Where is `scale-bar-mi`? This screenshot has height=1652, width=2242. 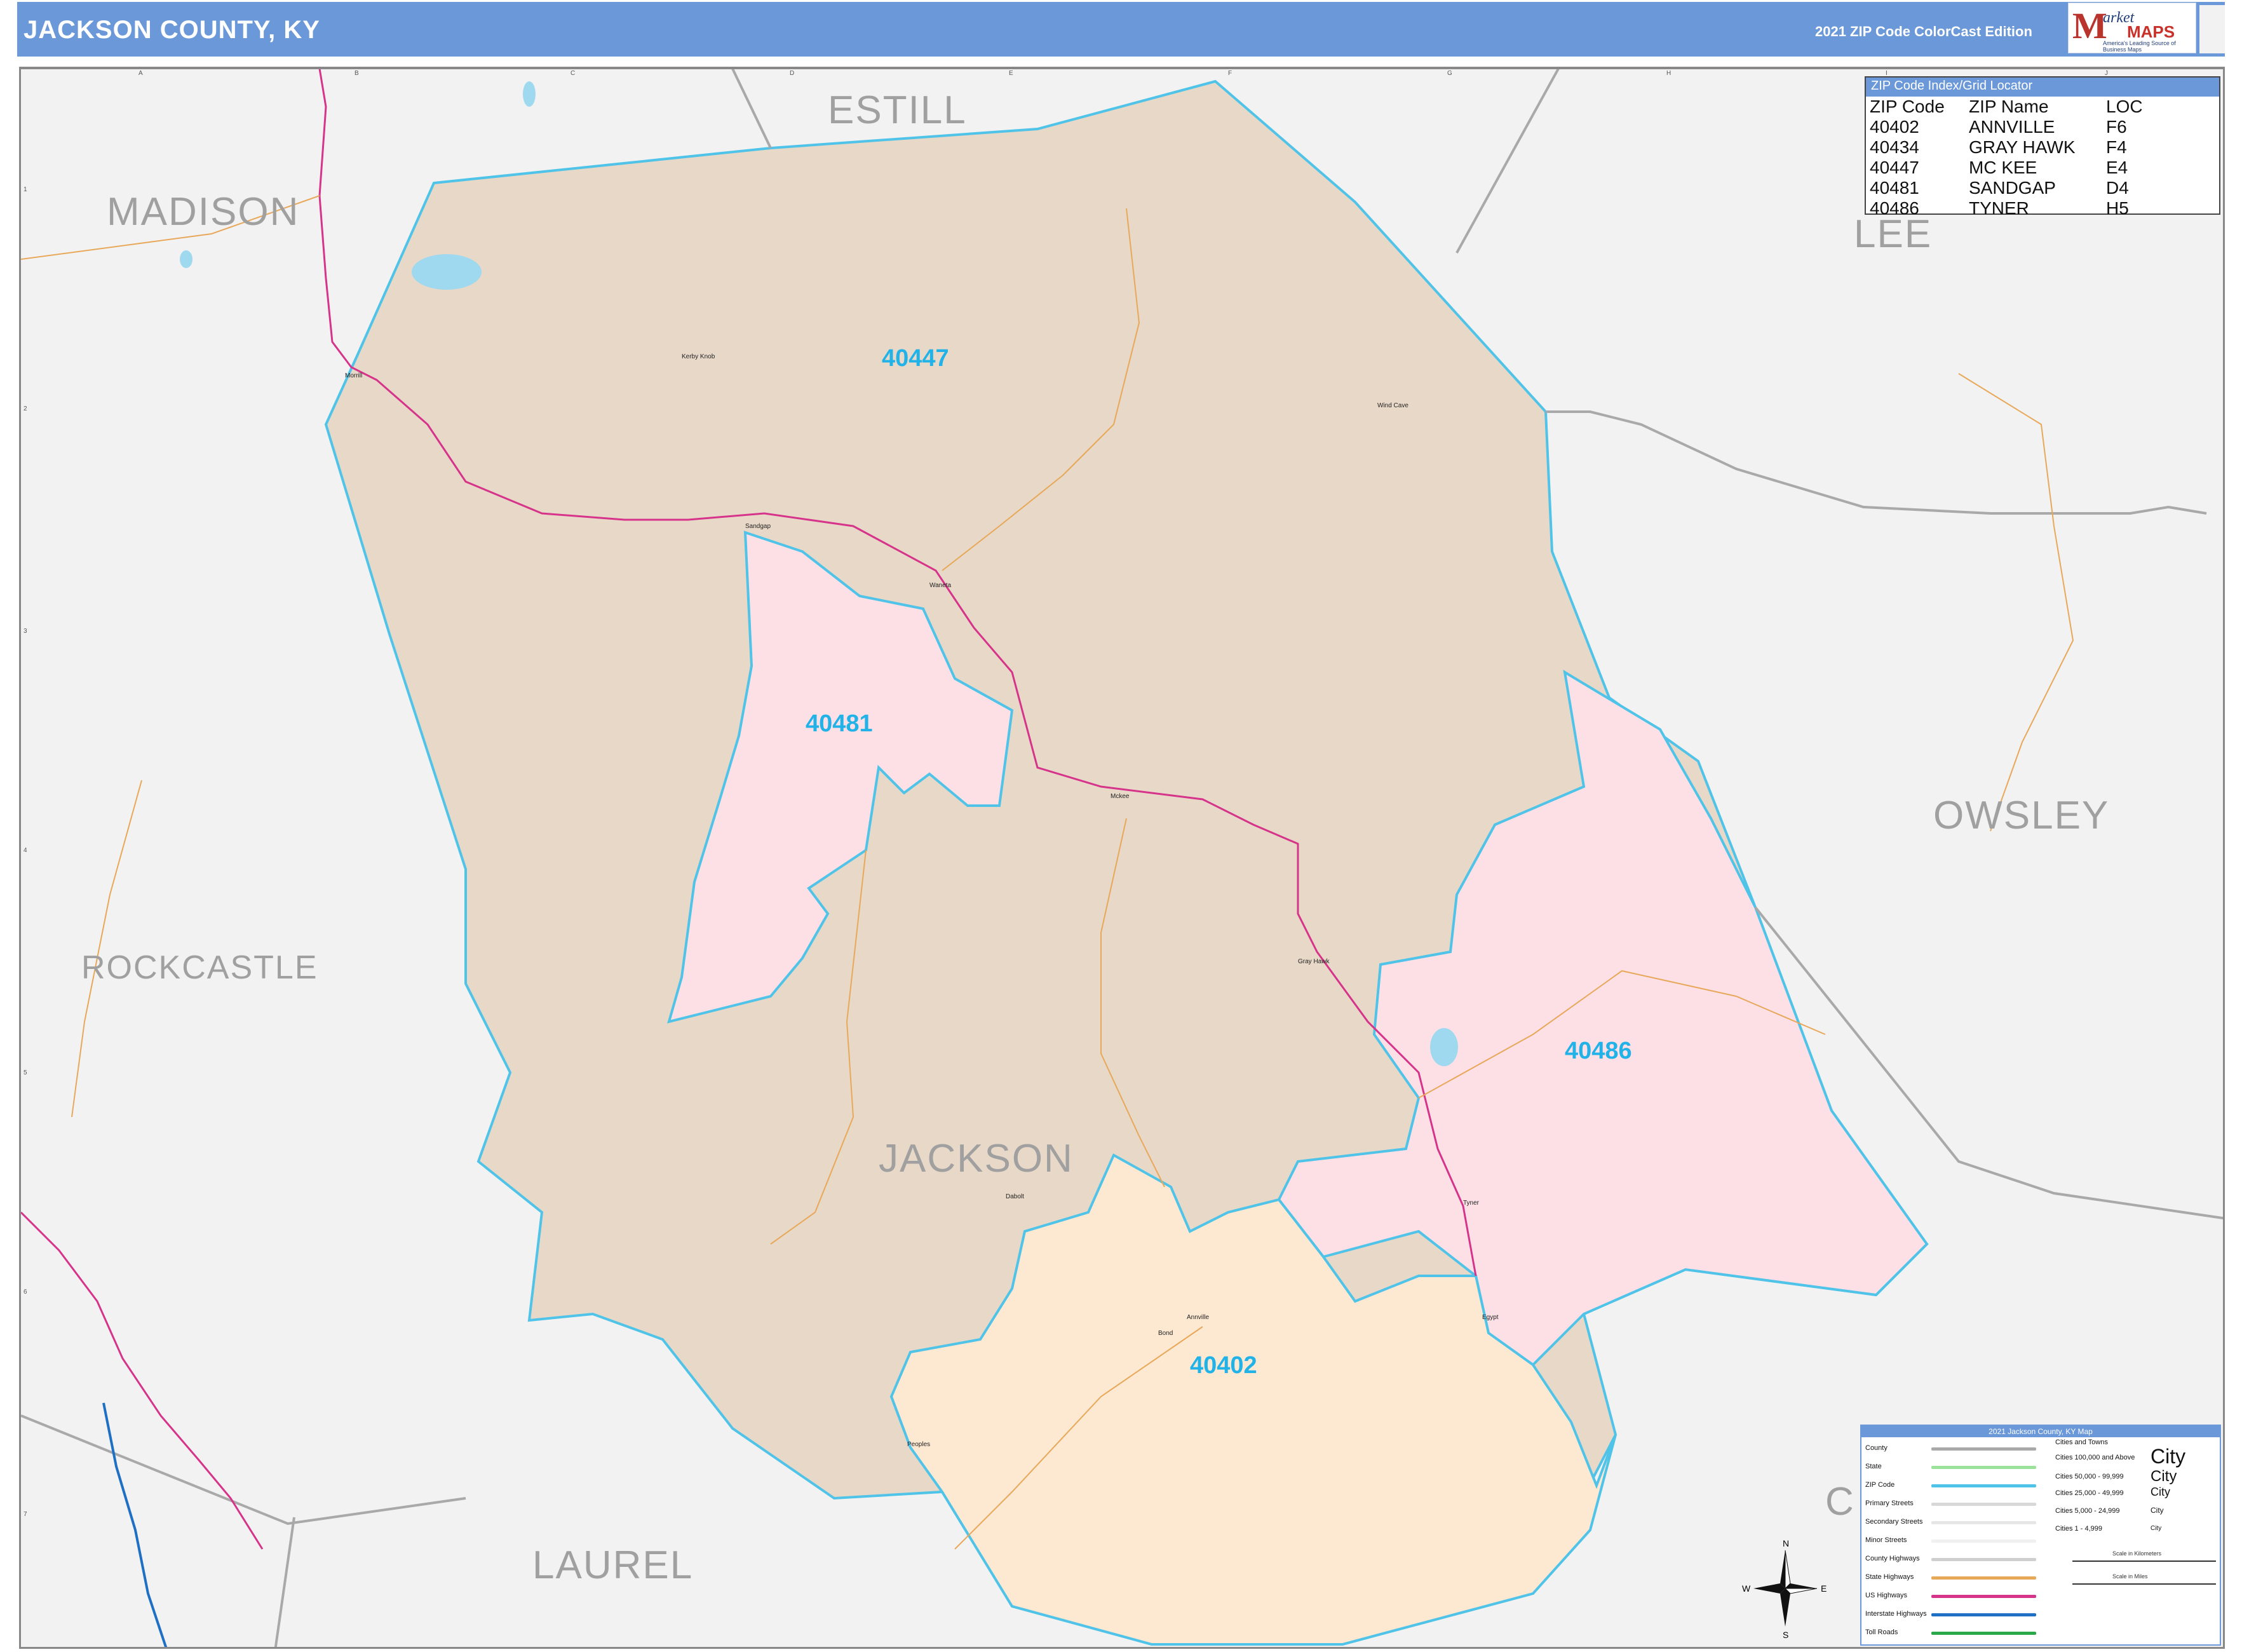 scale-bar-mi is located at coordinates (2144, 1584).